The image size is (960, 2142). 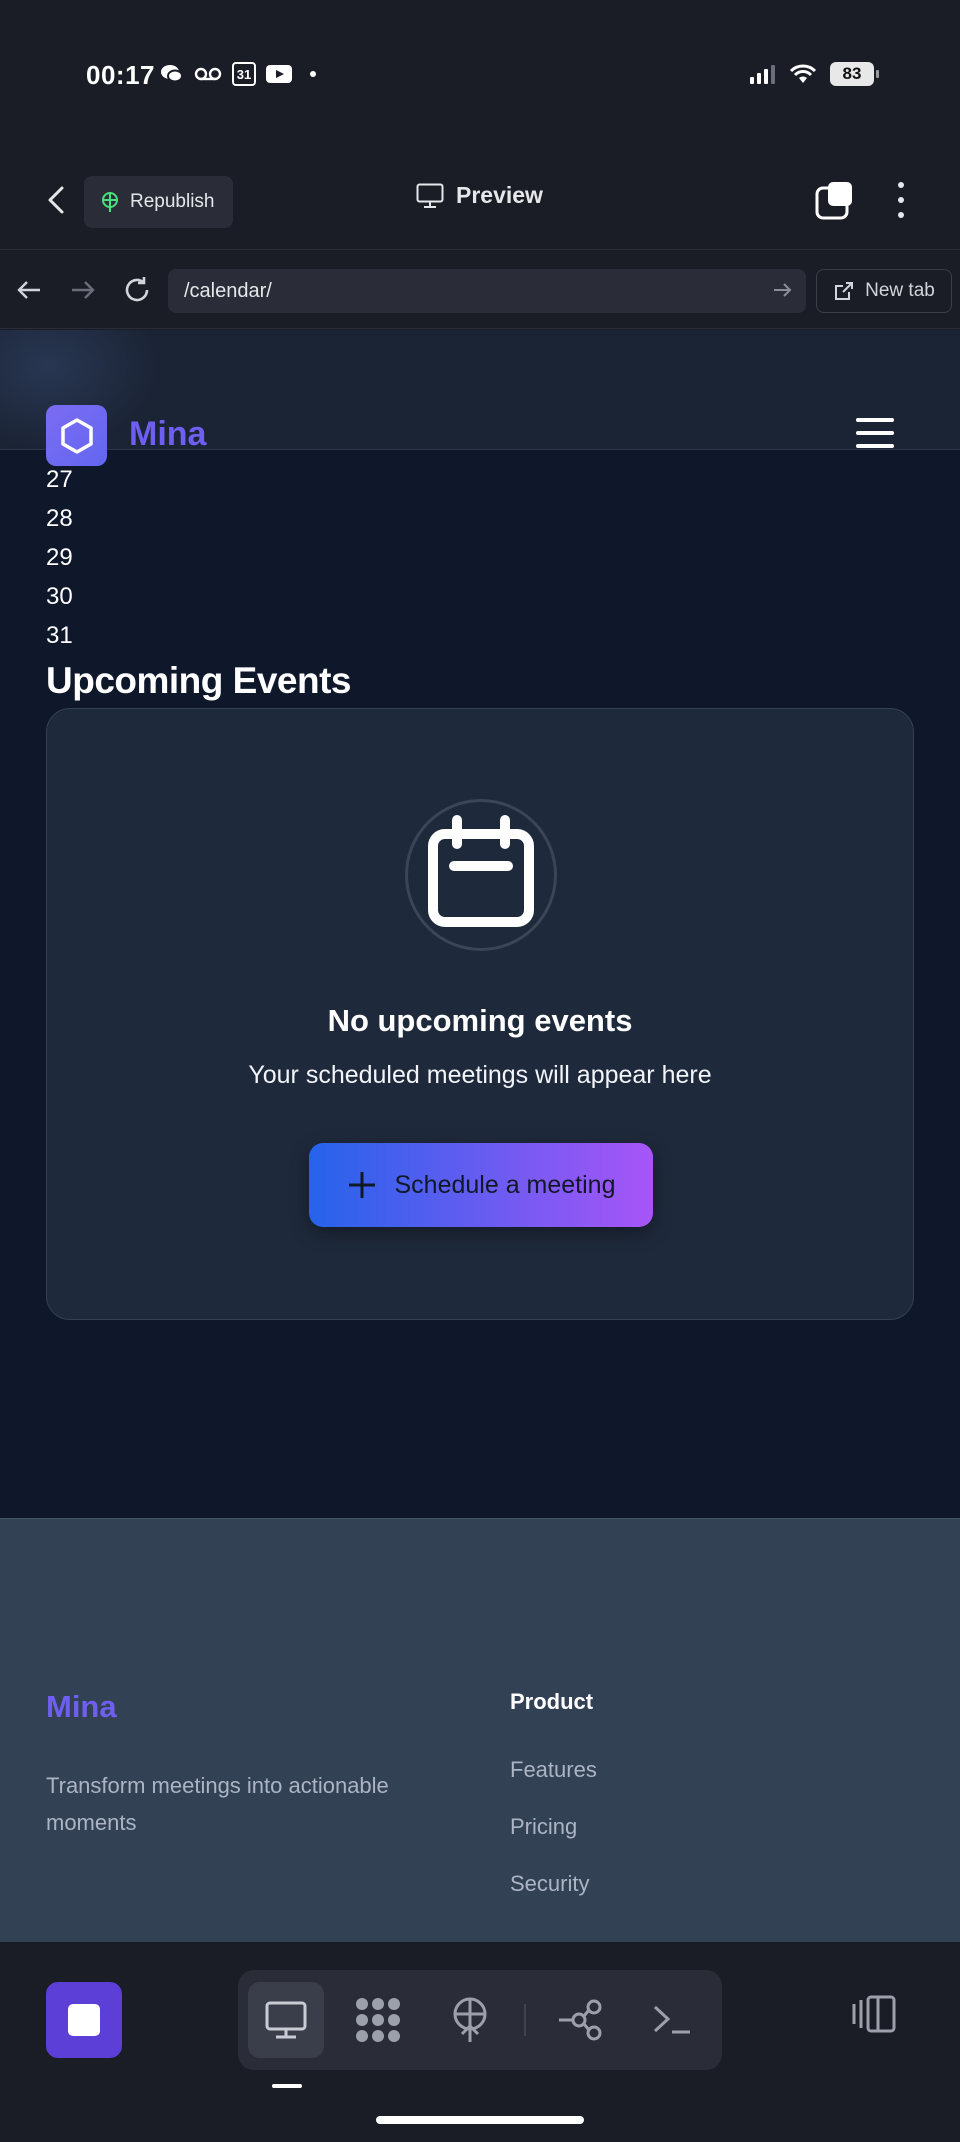 I want to click on app-bar: Republish Preview, so click(x=480, y=200).